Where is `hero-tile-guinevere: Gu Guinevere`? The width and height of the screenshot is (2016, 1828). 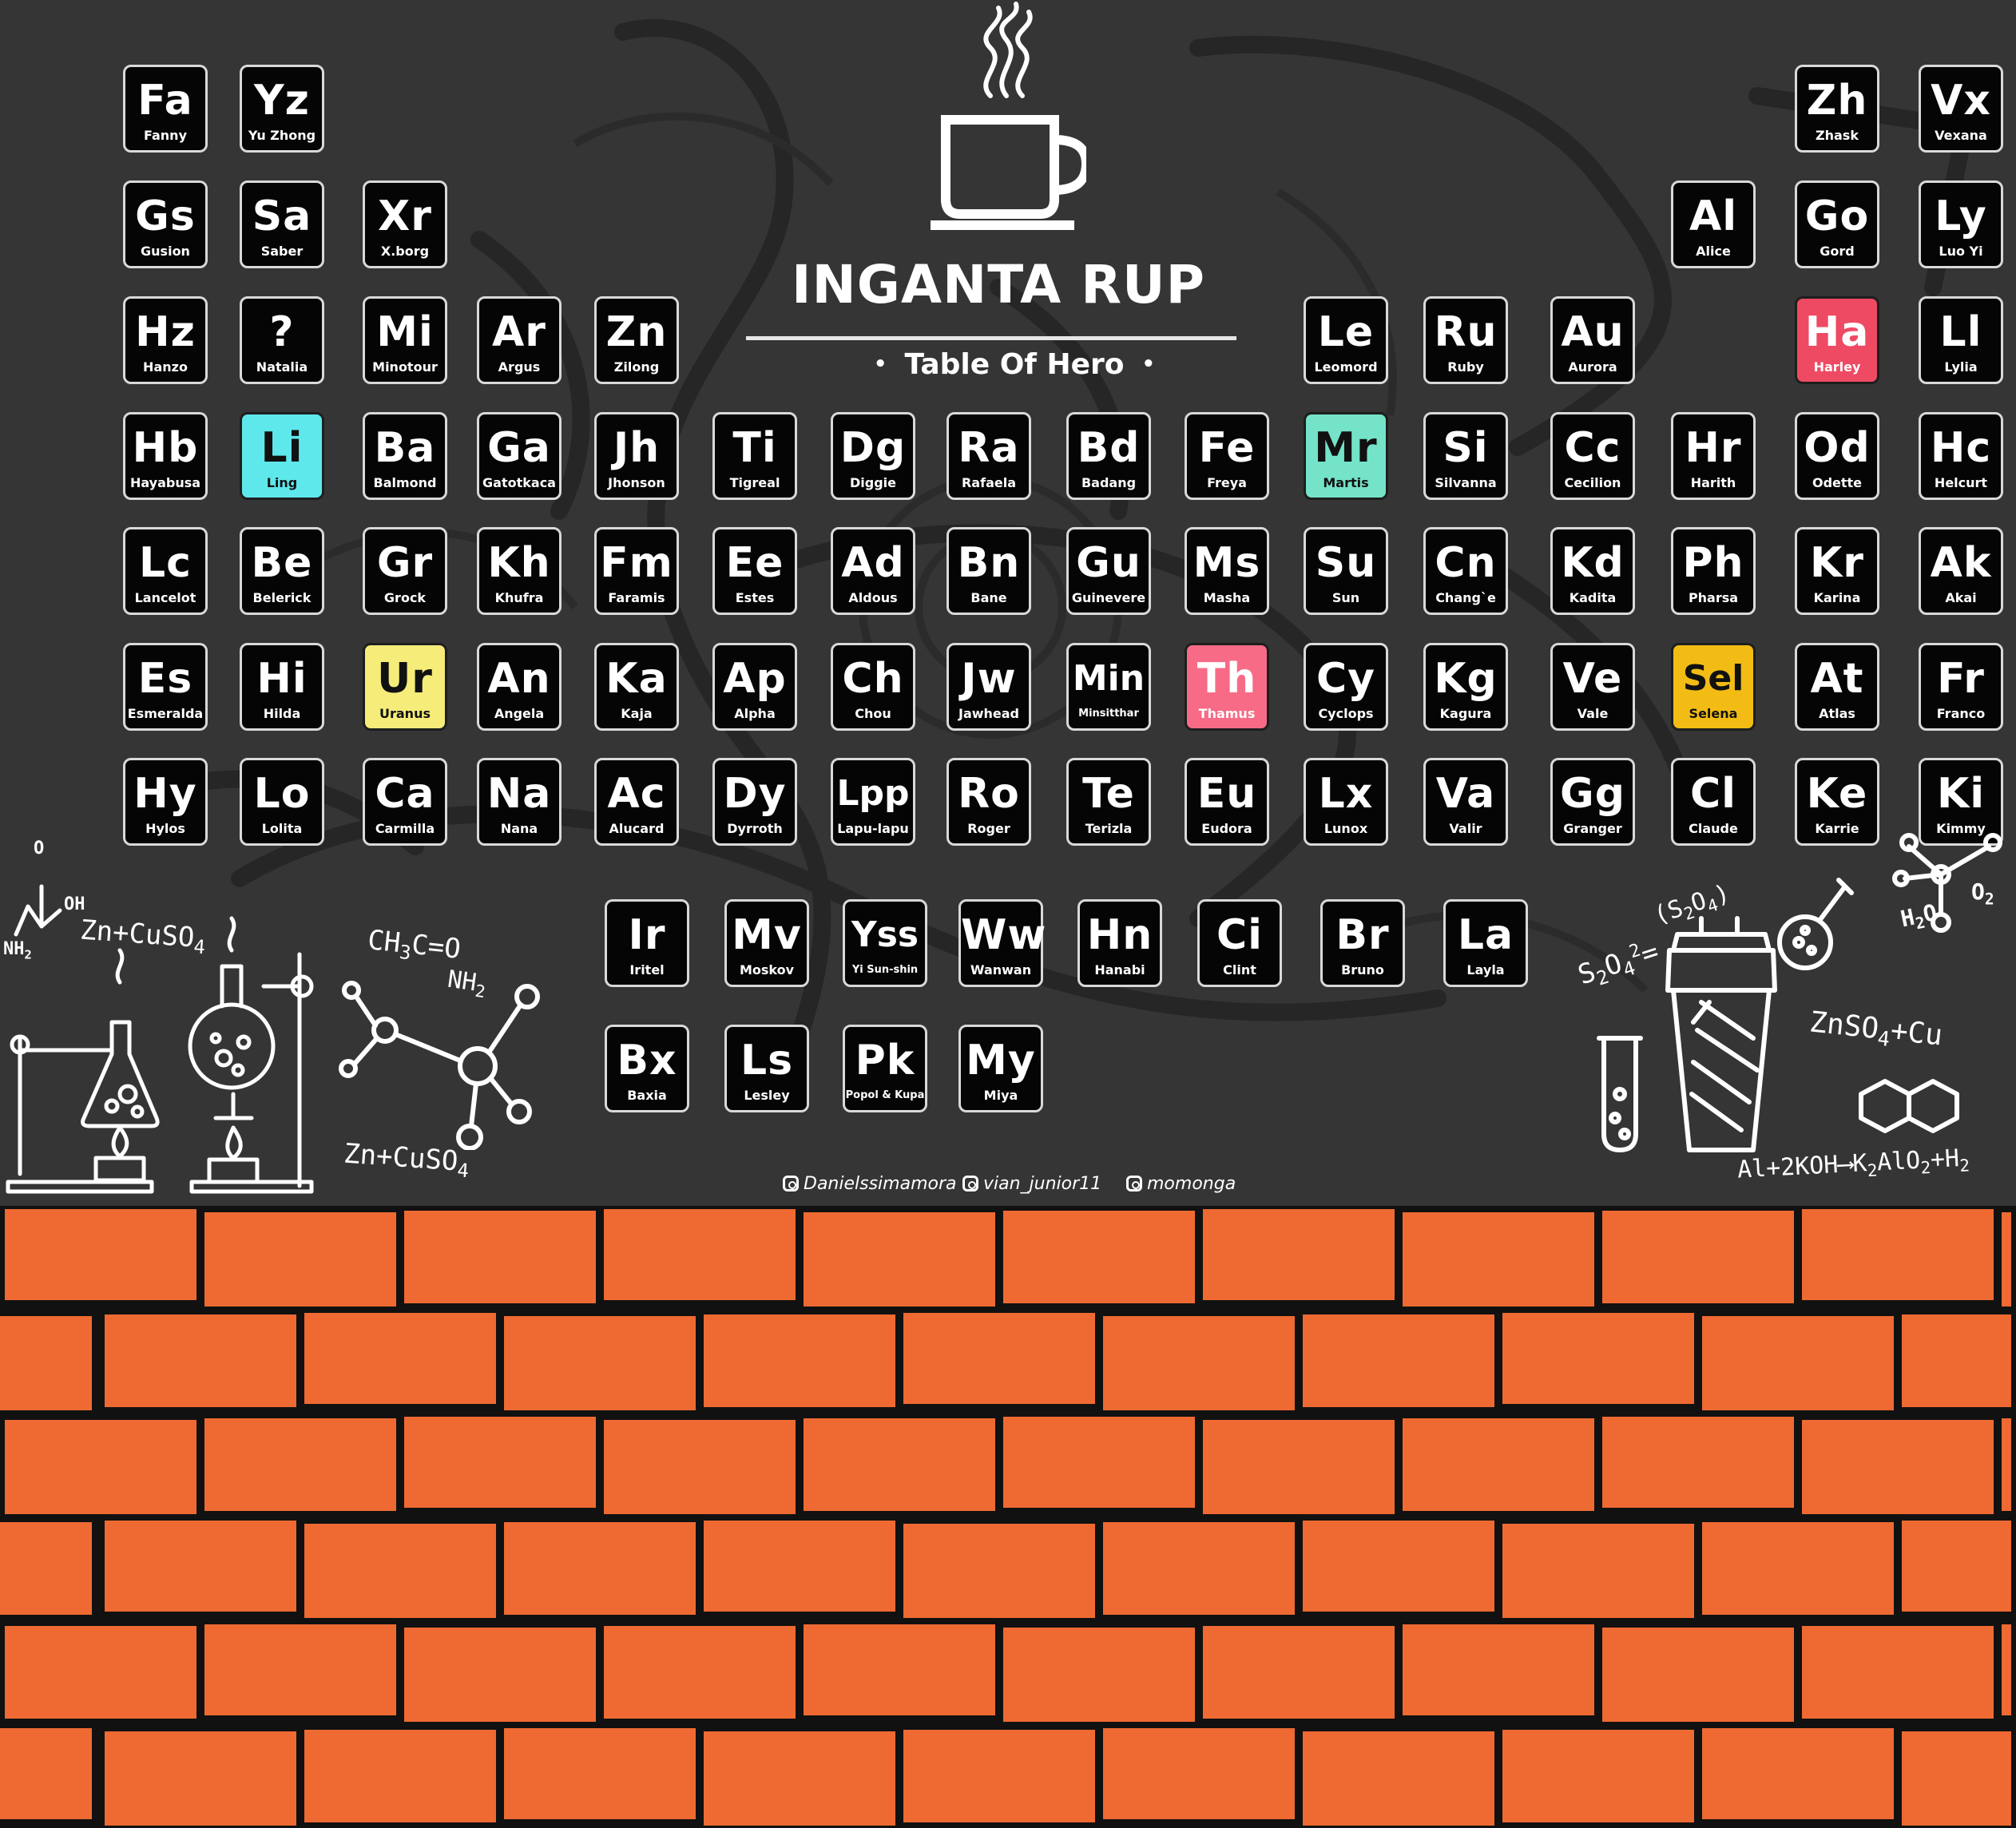 hero-tile-guinevere: Gu Guinevere is located at coordinates (1108, 571).